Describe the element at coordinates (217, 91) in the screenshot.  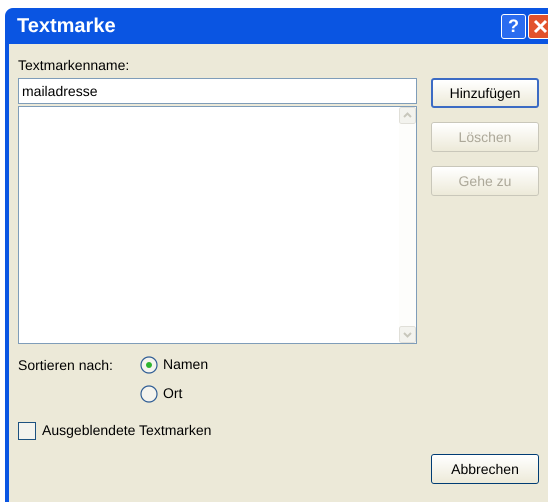
I see `name-field: mailadresse` at that location.